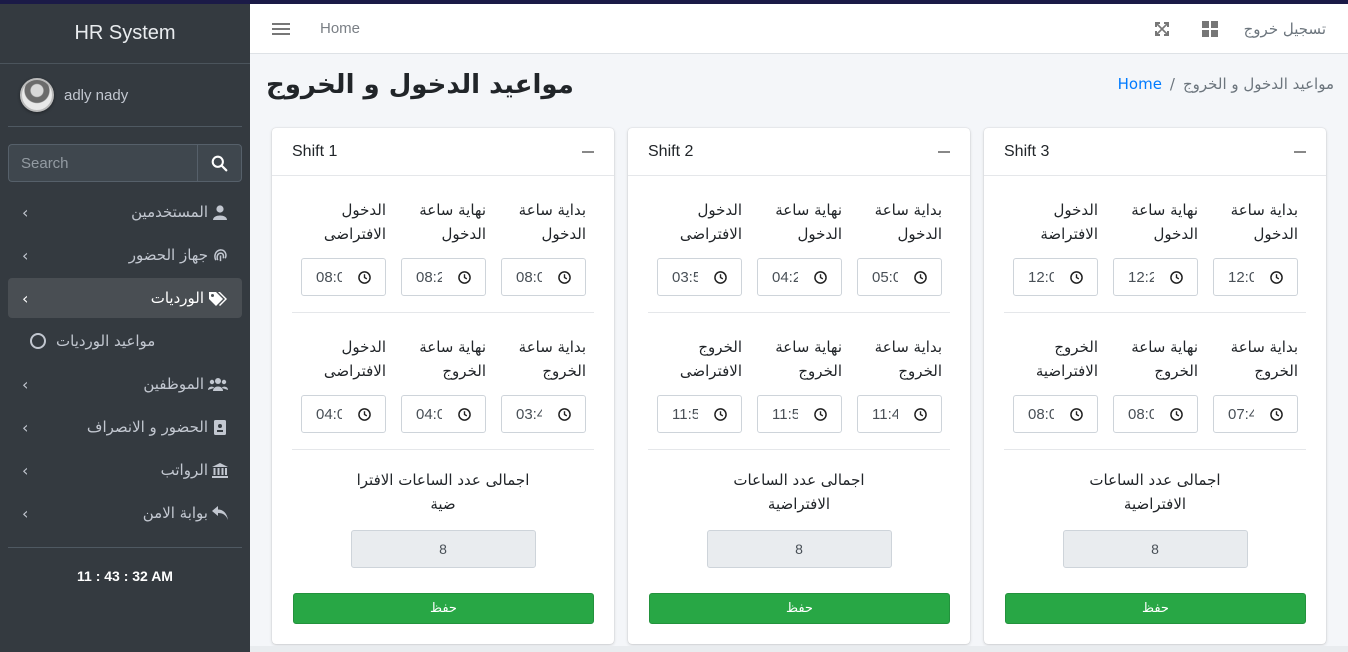 This screenshot has width=1348, height=652. What do you see at coordinates (106, 341) in the screenshot?
I see `sidebar-subitem-label: مواعيد الورديات` at bounding box center [106, 341].